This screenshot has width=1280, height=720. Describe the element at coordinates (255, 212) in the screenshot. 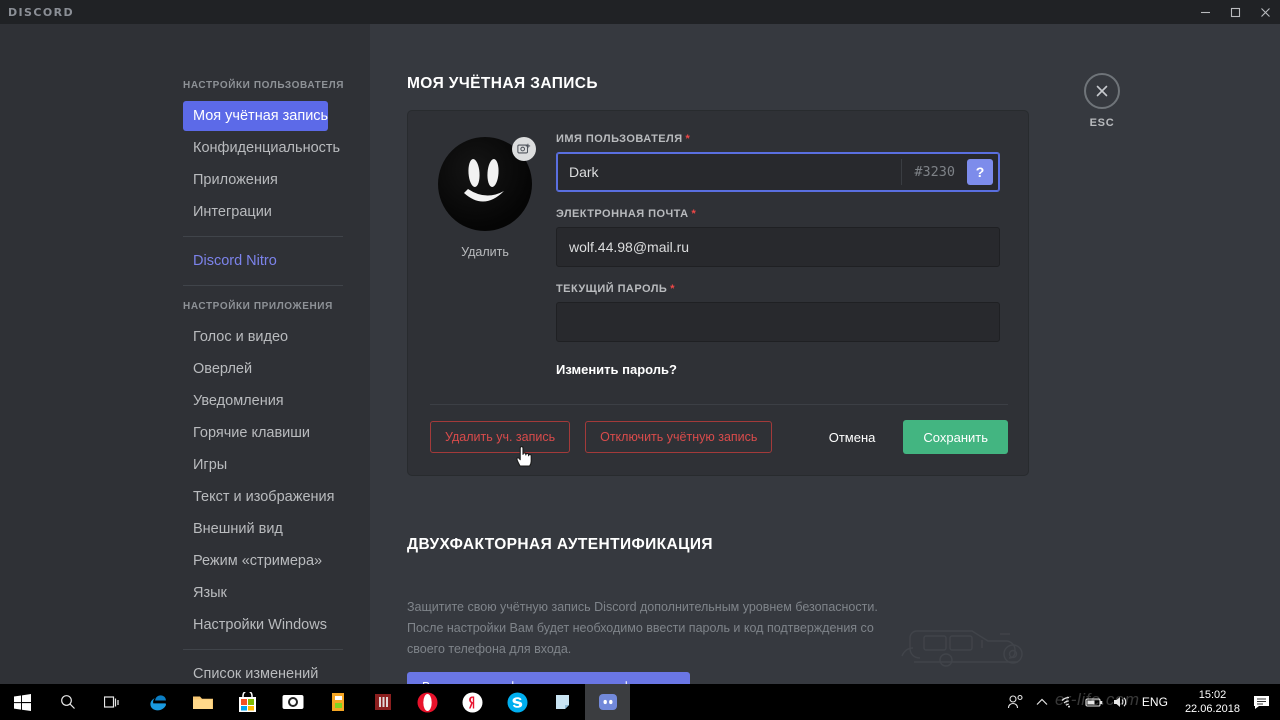

I see `sidebar-item-integrations: Интеграции` at that location.